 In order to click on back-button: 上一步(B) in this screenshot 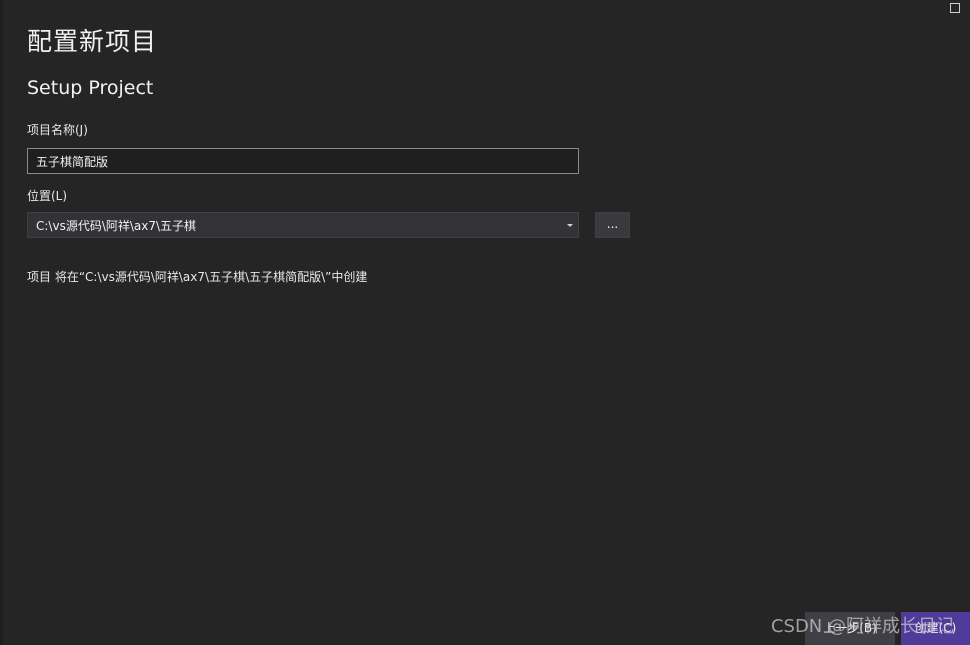, I will do `click(850, 628)`.